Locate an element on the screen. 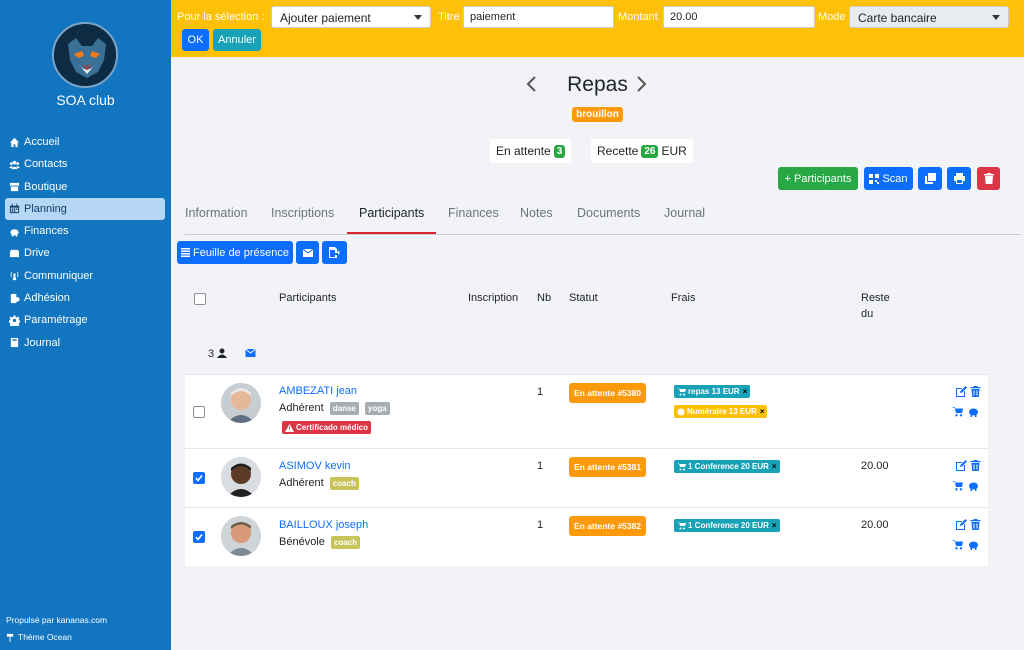 The width and height of the screenshot is (1024, 650). header-reste: Reste is located at coordinates (875, 298).